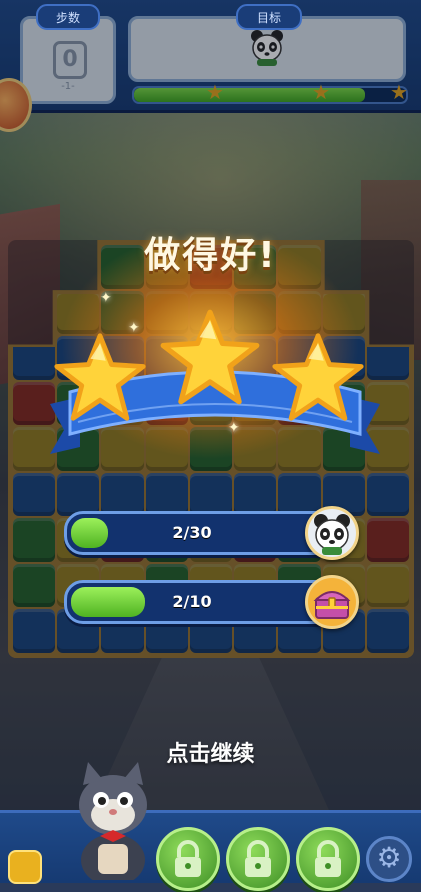  Describe the element at coordinates (332, 533) in the screenshot. I see `panda-icon` at that location.